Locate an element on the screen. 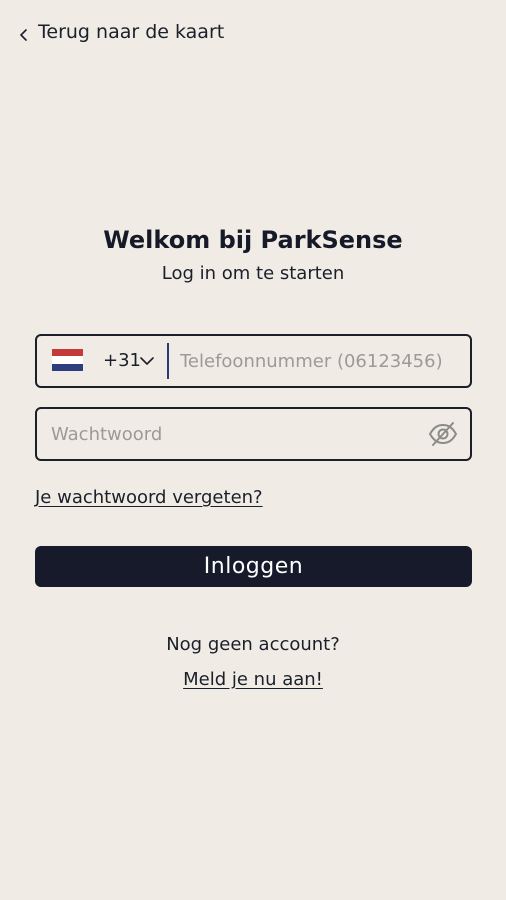 The width and height of the screenshot is (506, 900). login-button: Inloggen is located at coordinates (253, 566).